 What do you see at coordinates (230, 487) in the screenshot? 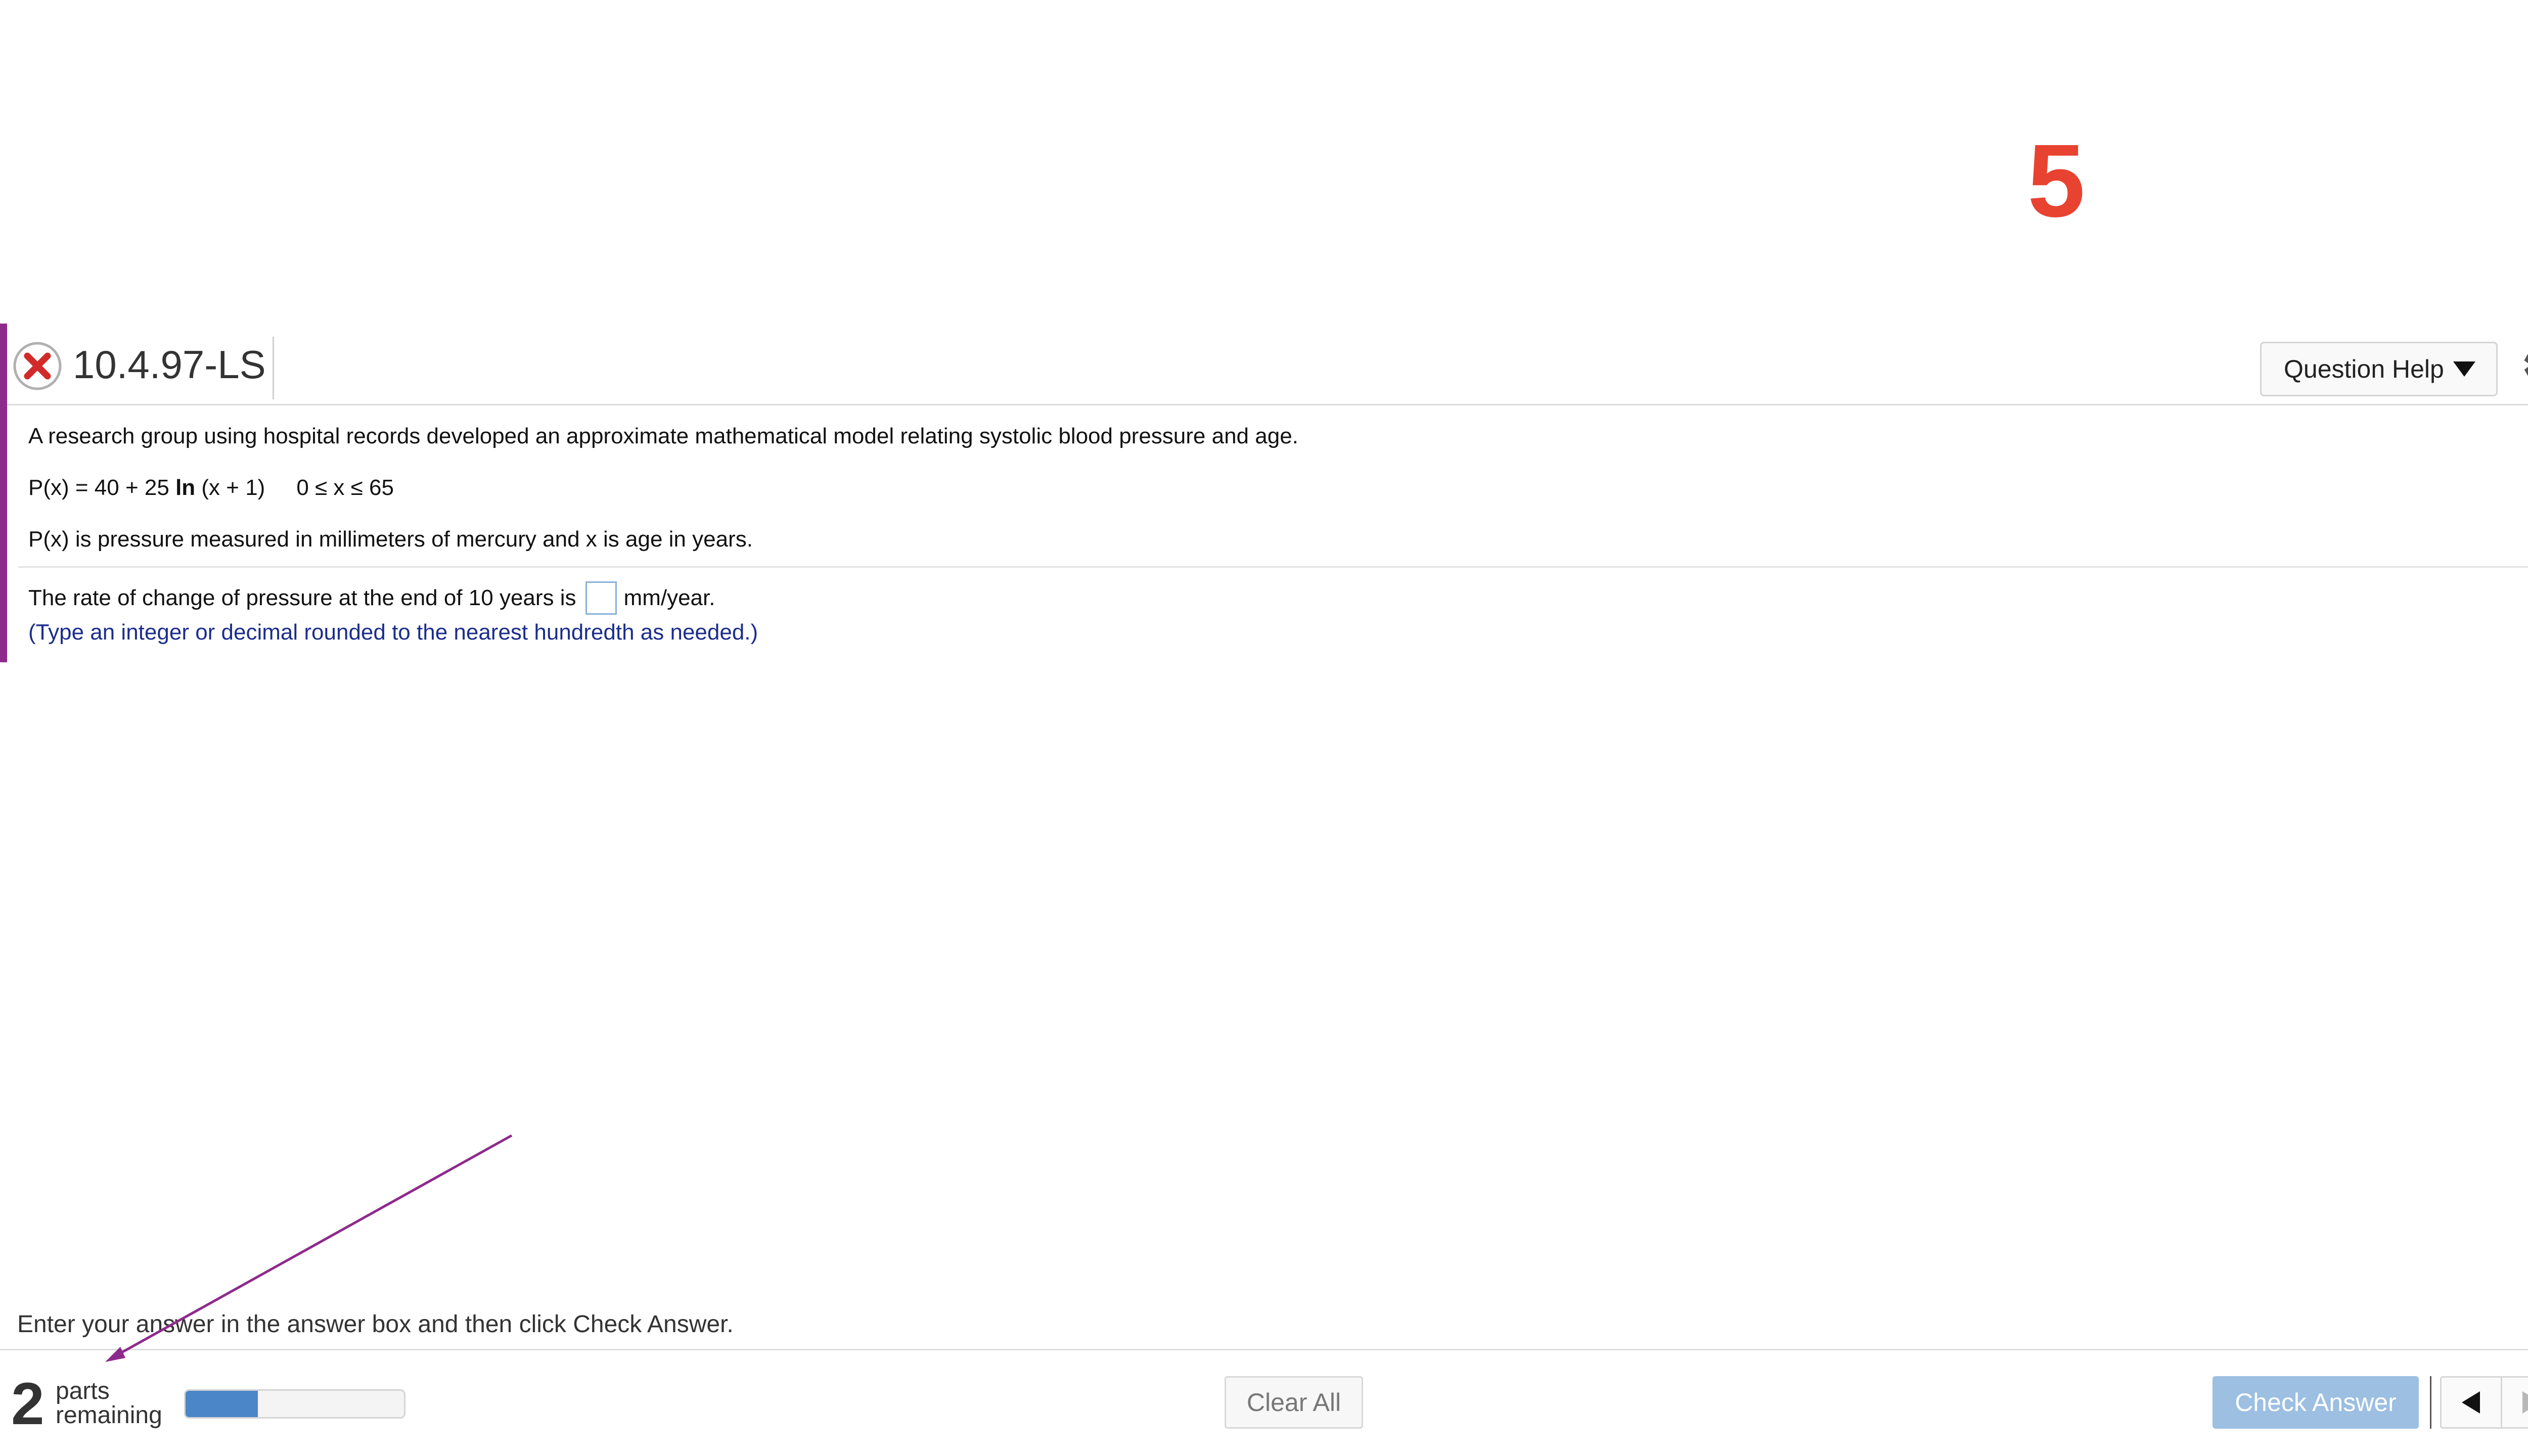
I see `formula-argument: (x + 1)` at bounding box center [230, 487].